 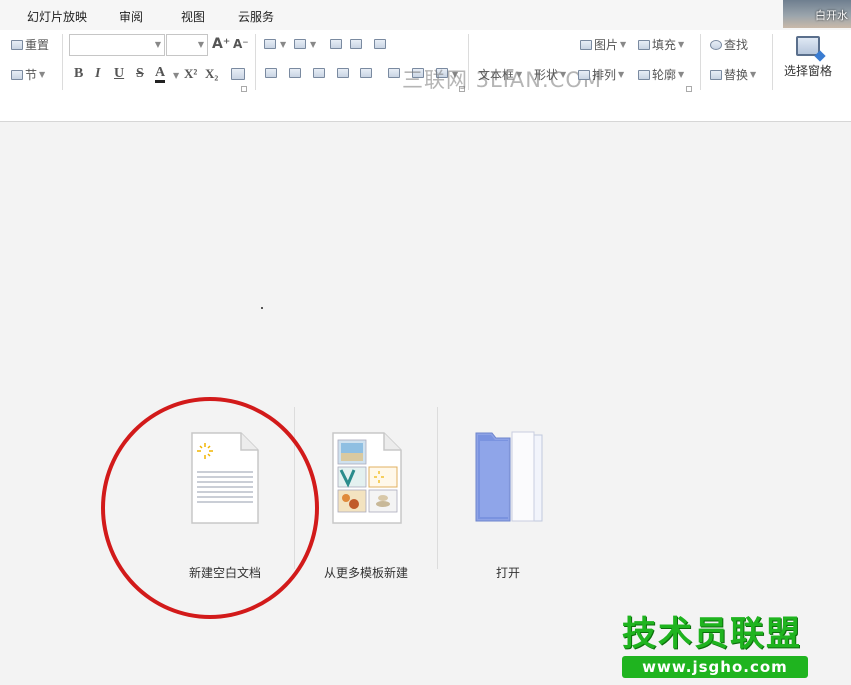 I want to click on numbered-list-icon, so click(x=300, y=44).